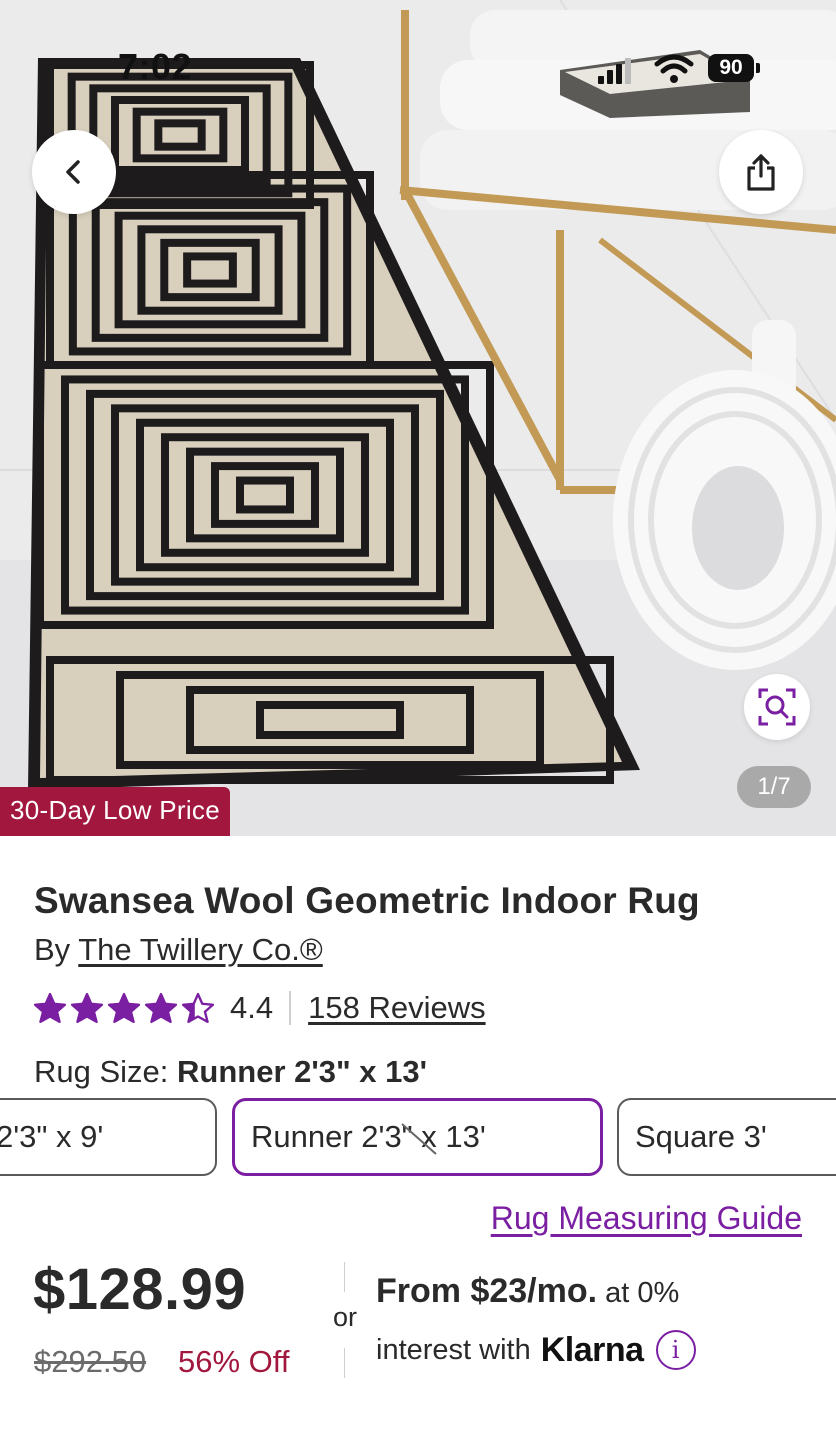 This screenshot has width=836, height=1440. I want to click on by-prefix: By, so click(52, 949).